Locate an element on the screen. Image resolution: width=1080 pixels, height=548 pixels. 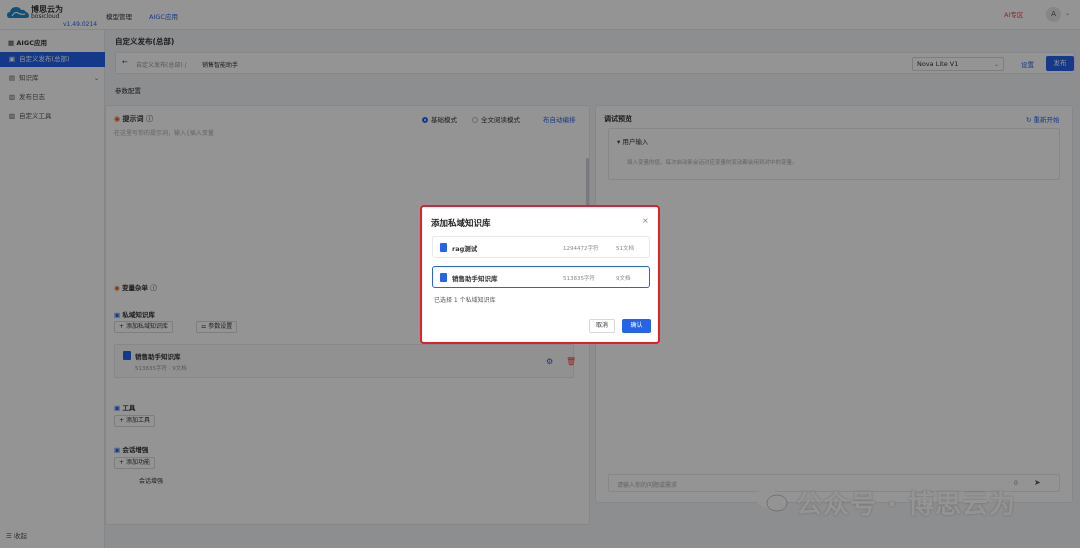
kb-option-chars: 513835字符 is located at coordinates (579, 279).